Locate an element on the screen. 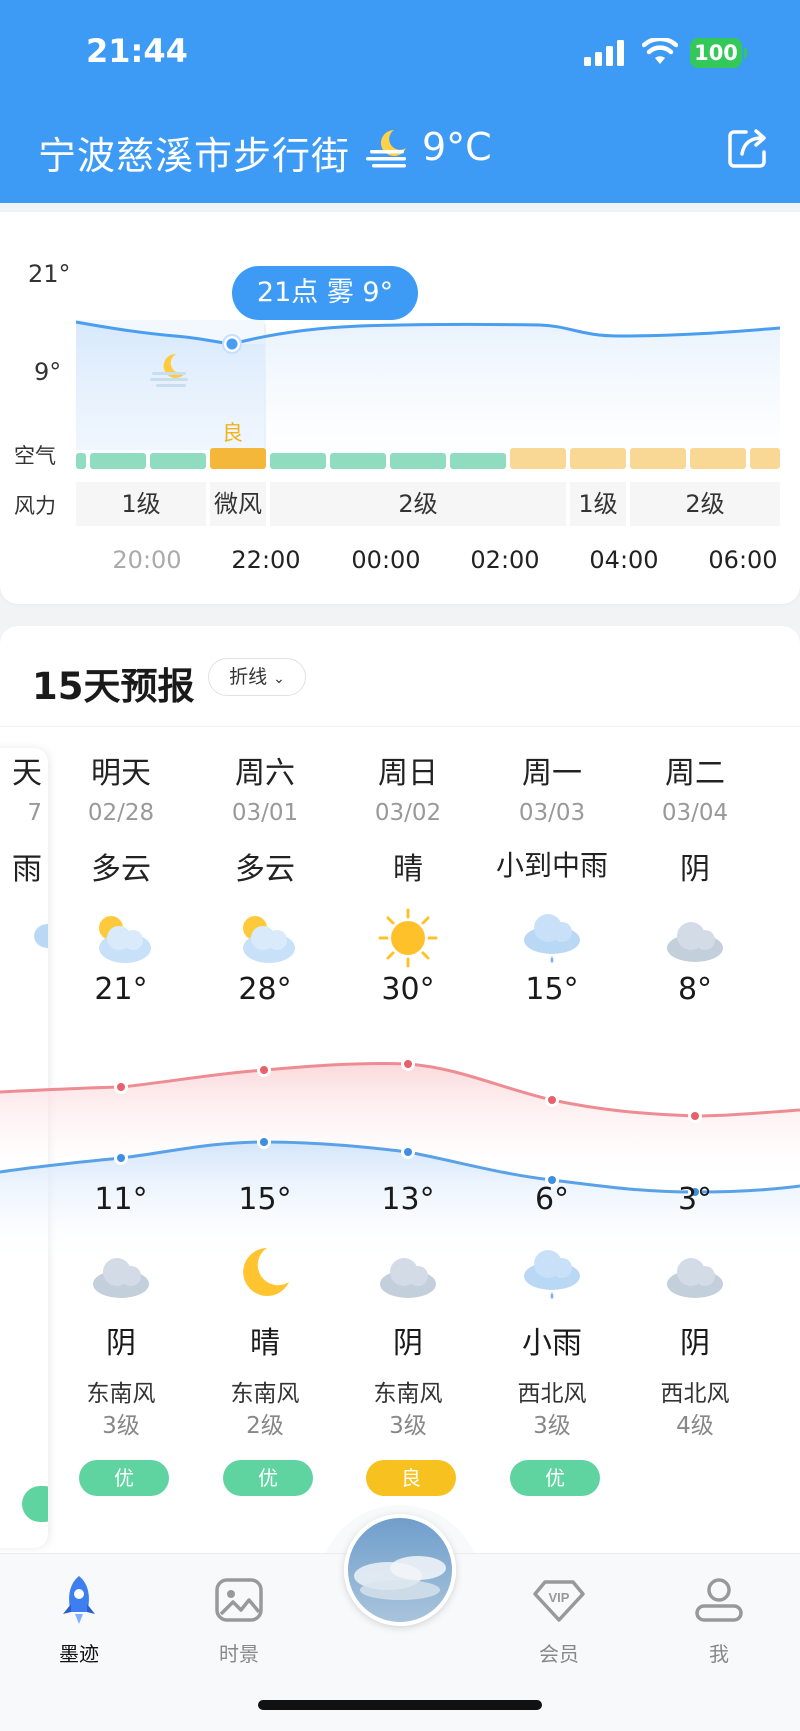 Image resolution: width=800 pixels, height=1731 pixels. battery-icon: 100 is located at coordinates (718, 53).